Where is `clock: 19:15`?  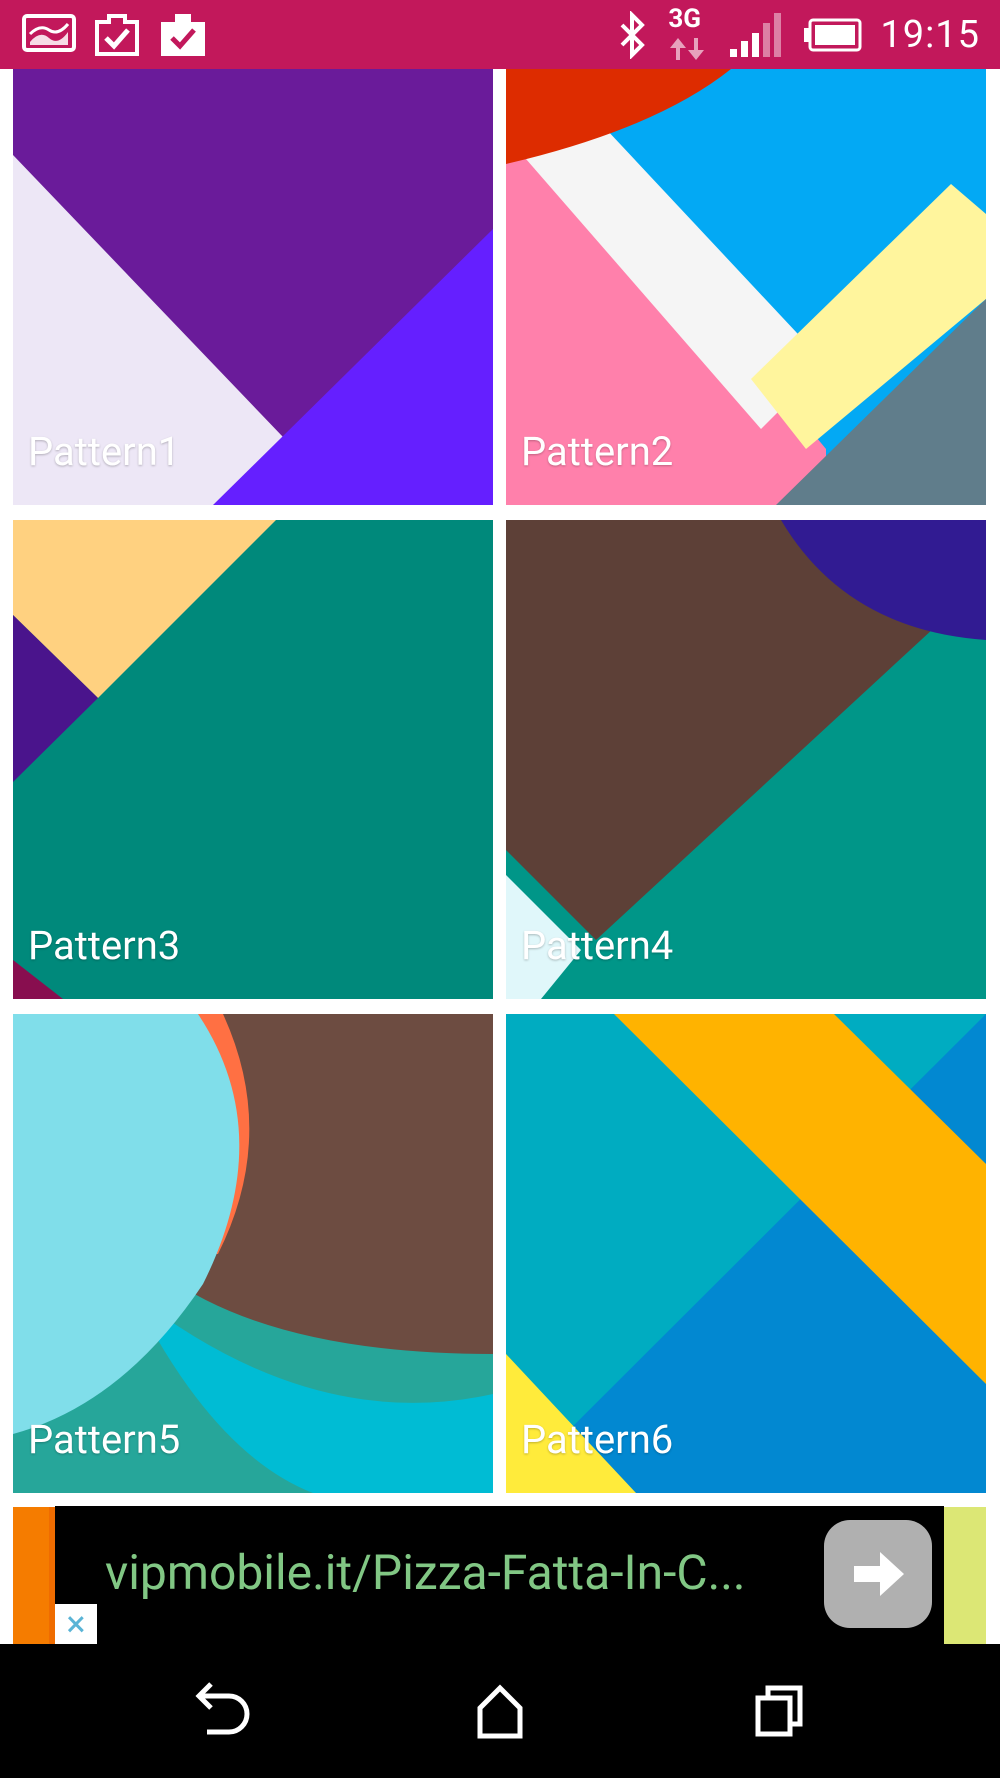
clock: 19:15 is located at coordinates (930, 35).